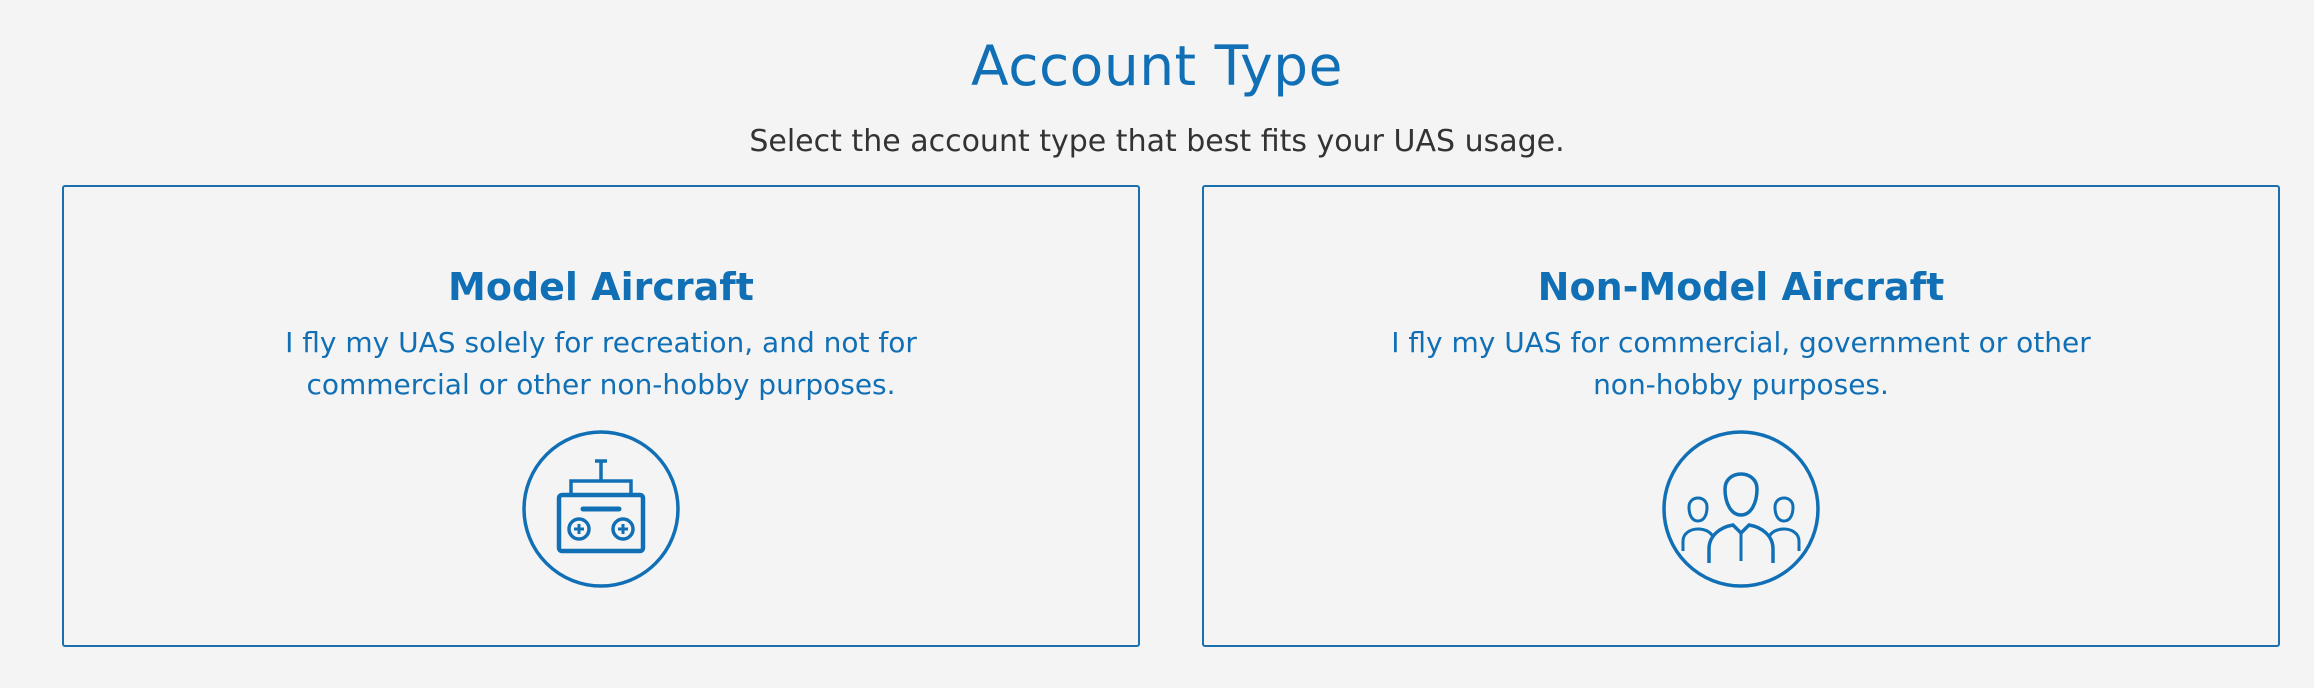 The image size is (2314, 688). I want to click on card-title: Model Aircraft, so click(601, 287).